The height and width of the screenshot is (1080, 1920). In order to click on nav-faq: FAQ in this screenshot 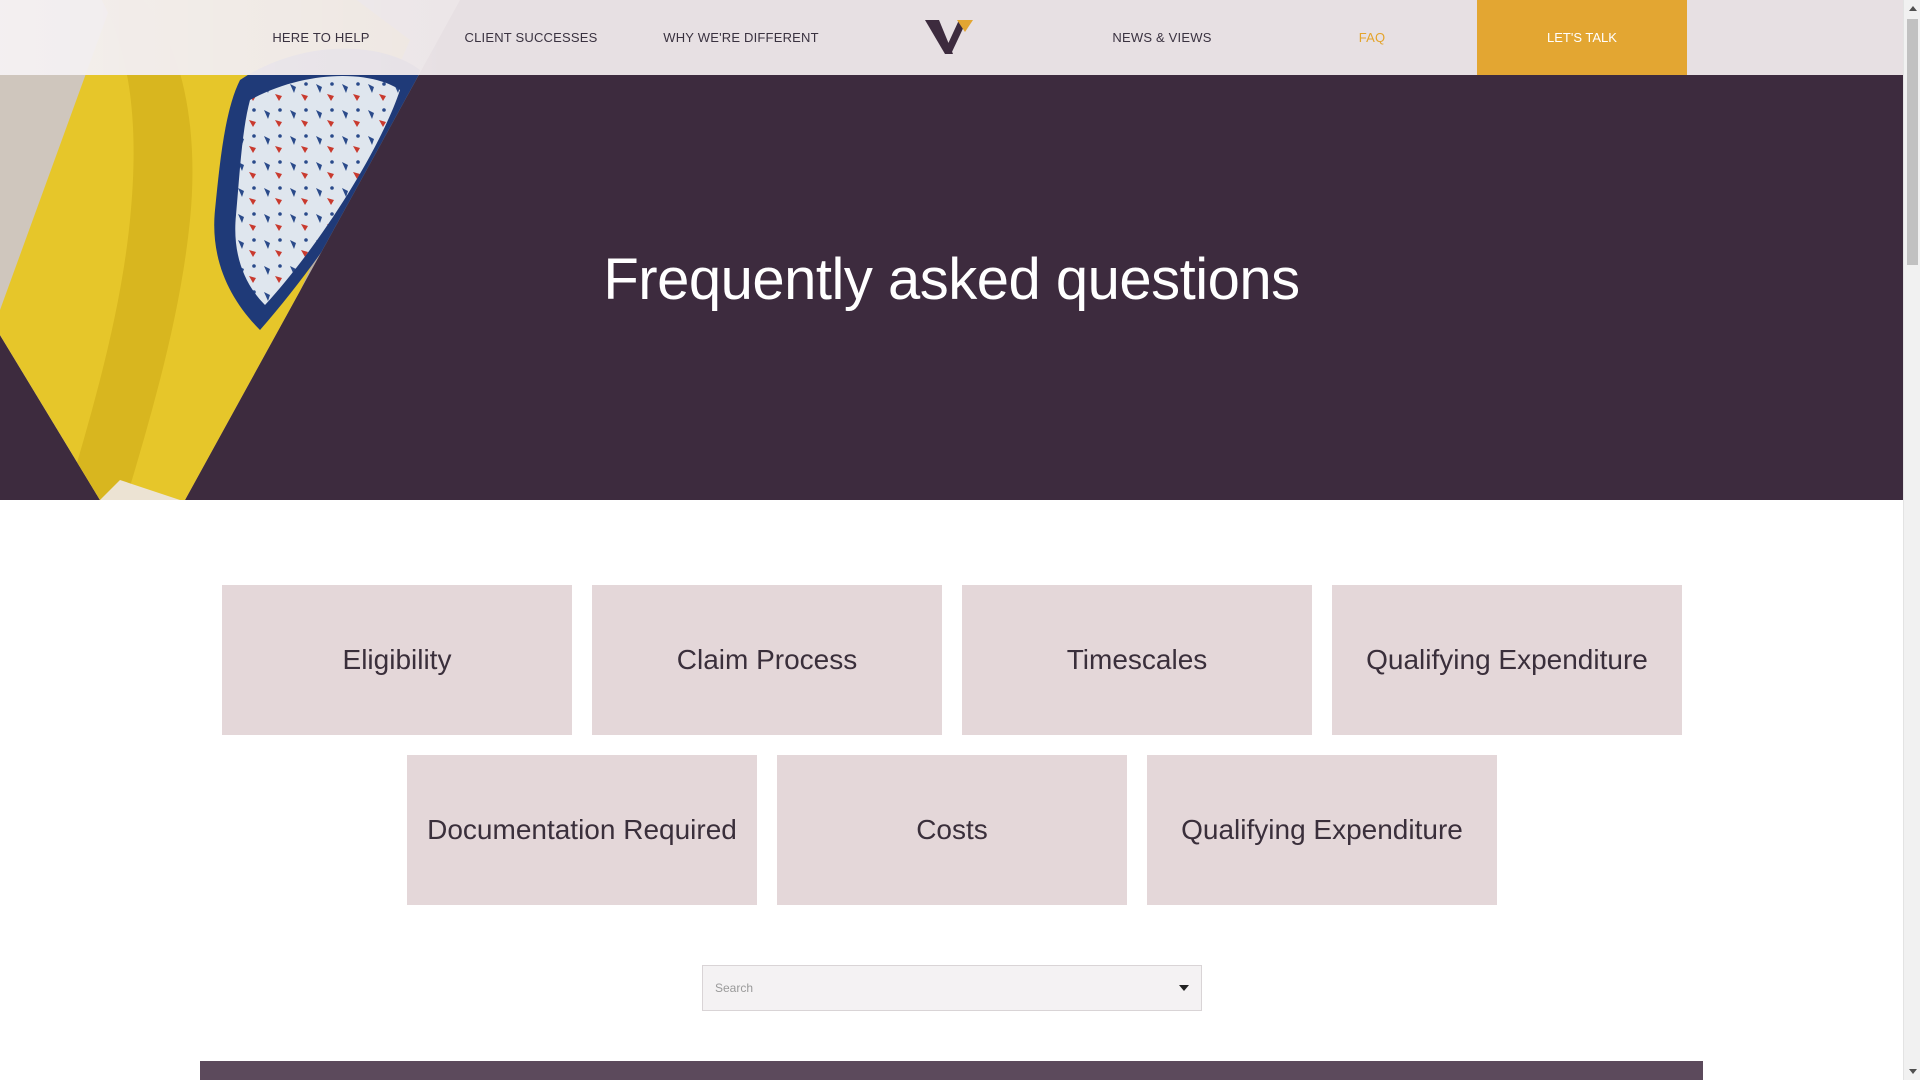, I will do `click(1372, 37)`.